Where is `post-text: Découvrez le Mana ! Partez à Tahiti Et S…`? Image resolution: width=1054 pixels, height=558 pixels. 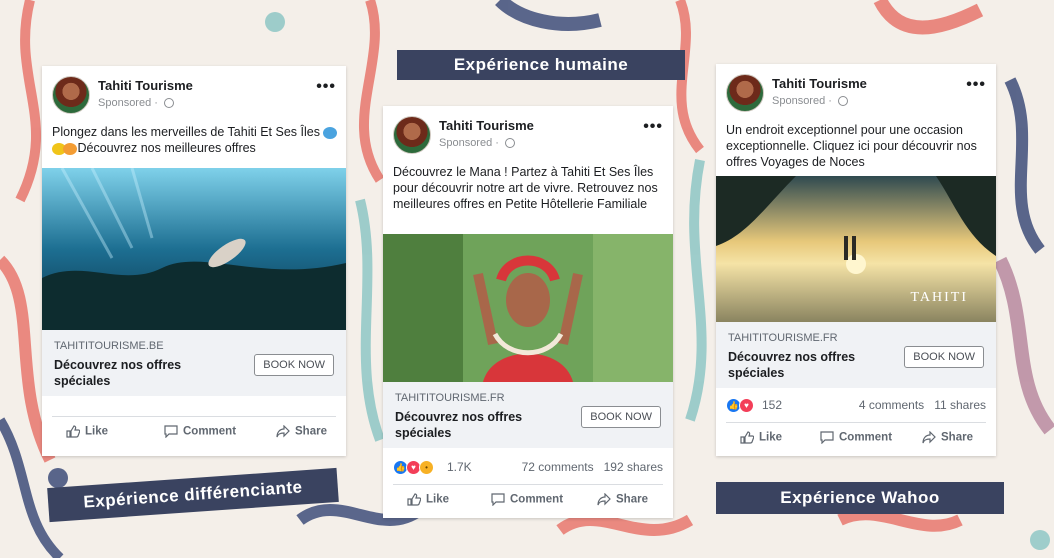
post-text: Découvrez le Mana ! Partez à Tahiti Et S… is located at coordinates (525, 188).